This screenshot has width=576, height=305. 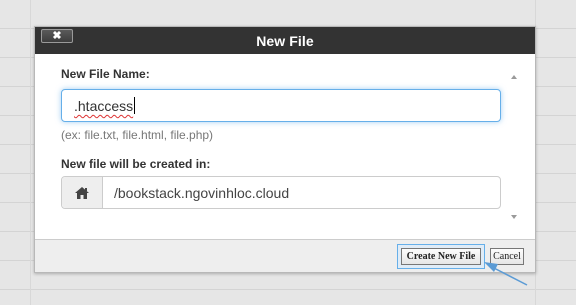 I want to click on dialog-titlebar: ✖ New File, so click(x=285, y=40).